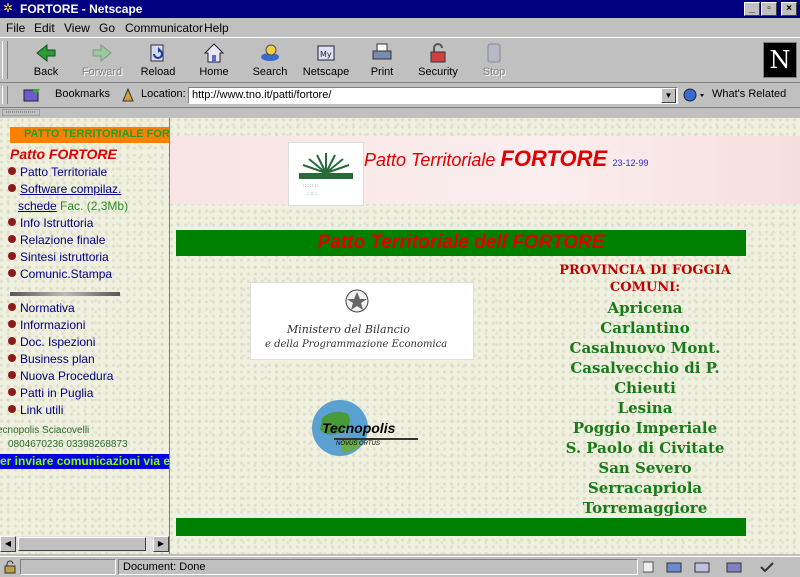 The height and width of the screenshot is (577, 800). Describe the element at coordinates (5, 95) in the screenshot. I see `location-grip` at that location.